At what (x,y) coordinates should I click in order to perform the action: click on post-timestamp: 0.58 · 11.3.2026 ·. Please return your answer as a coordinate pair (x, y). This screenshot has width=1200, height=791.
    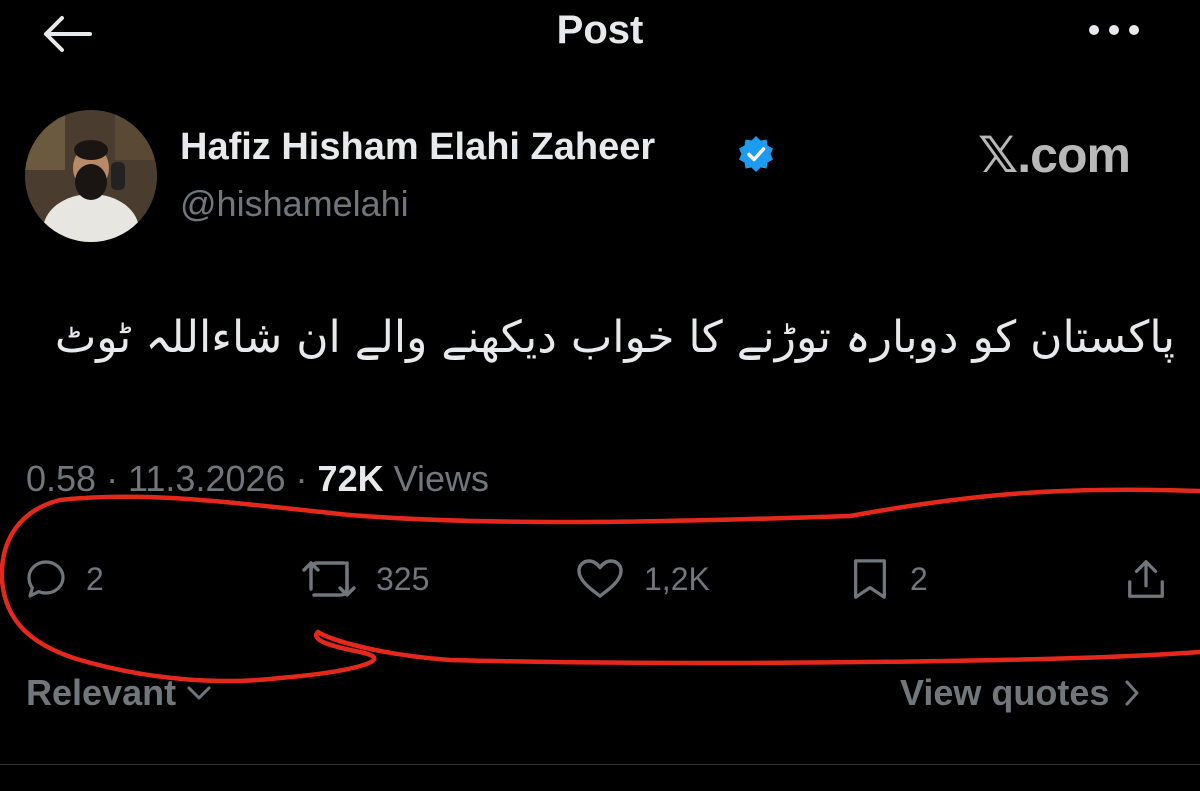
    Looking at the image, I should click on (167, 478).